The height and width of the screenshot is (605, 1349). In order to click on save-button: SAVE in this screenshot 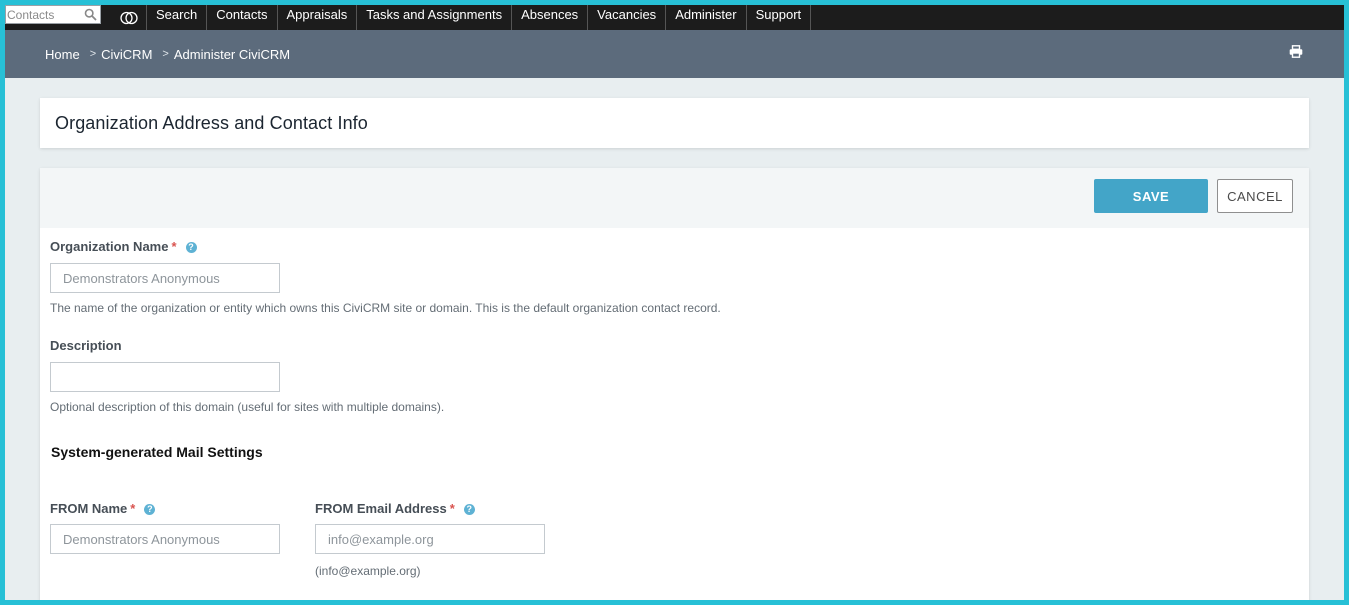, I will do `click(1151, 196)`.